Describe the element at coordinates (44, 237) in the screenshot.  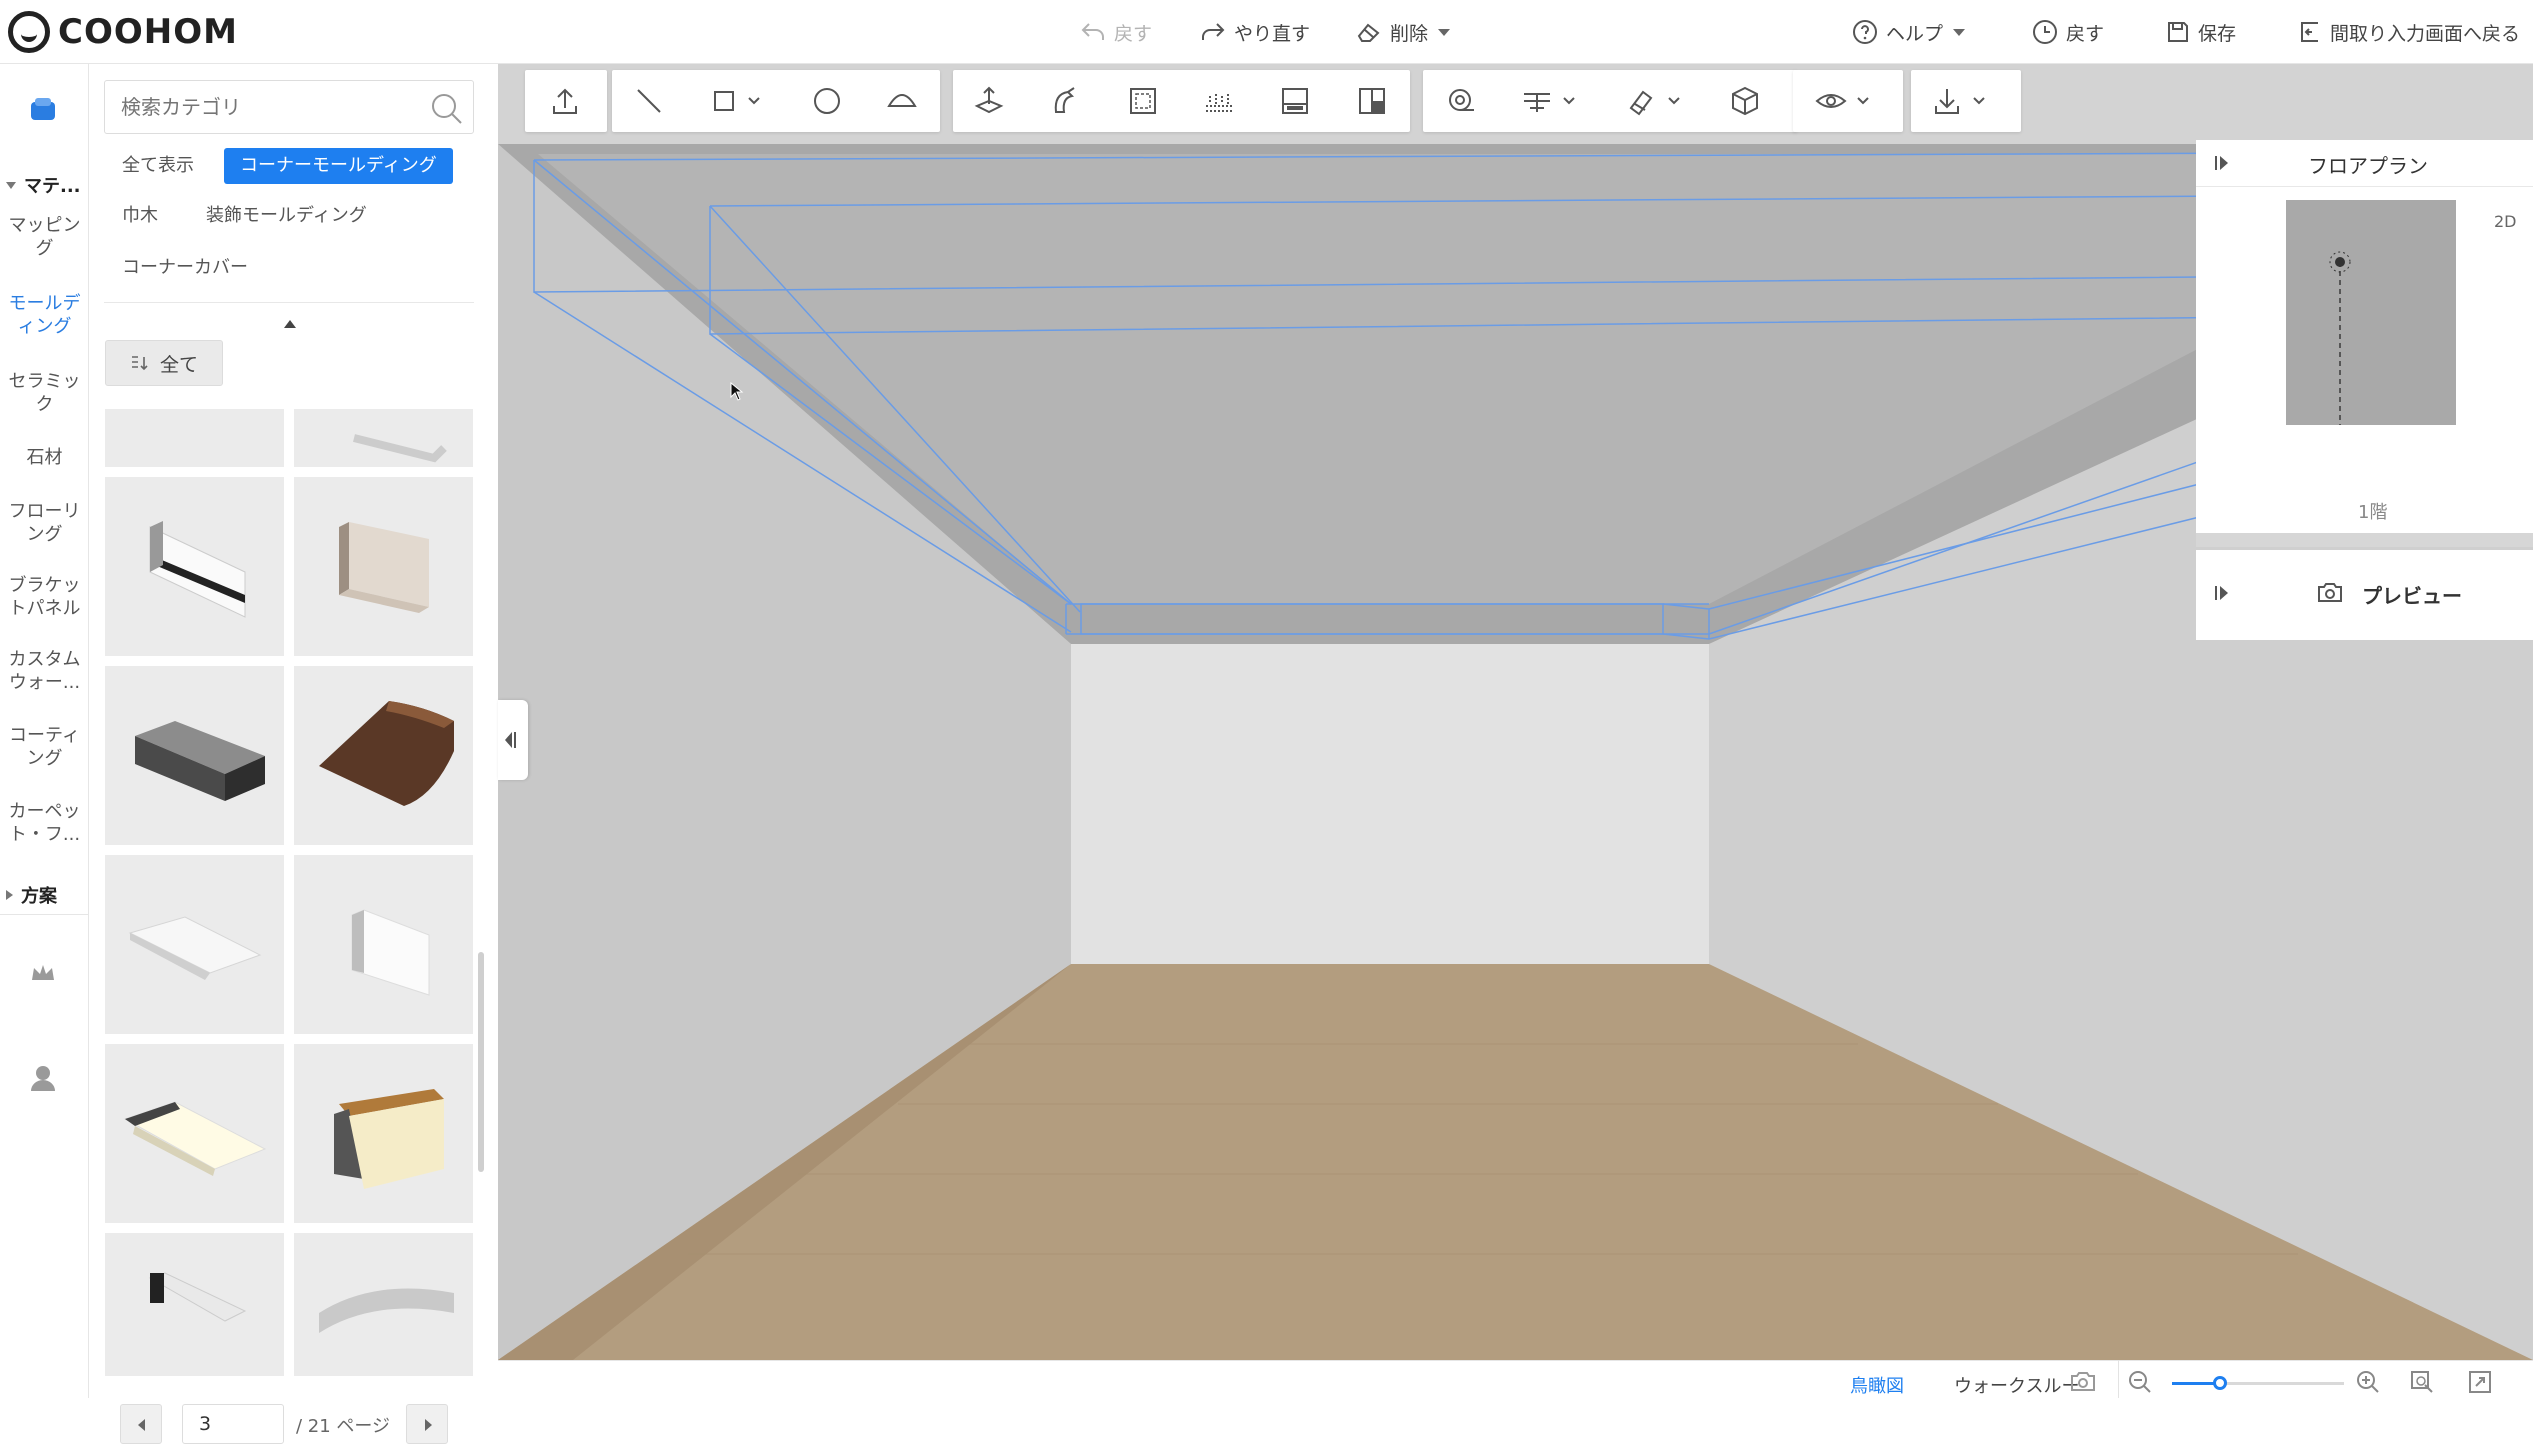
I see `rail-item-mapping: マッピング` at that location.